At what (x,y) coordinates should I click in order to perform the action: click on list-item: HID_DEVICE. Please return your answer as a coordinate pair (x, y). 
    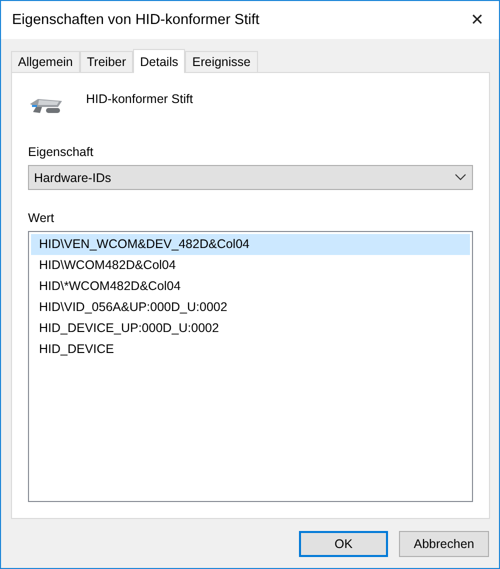
    Looking at the image, I should click on (250, 349).